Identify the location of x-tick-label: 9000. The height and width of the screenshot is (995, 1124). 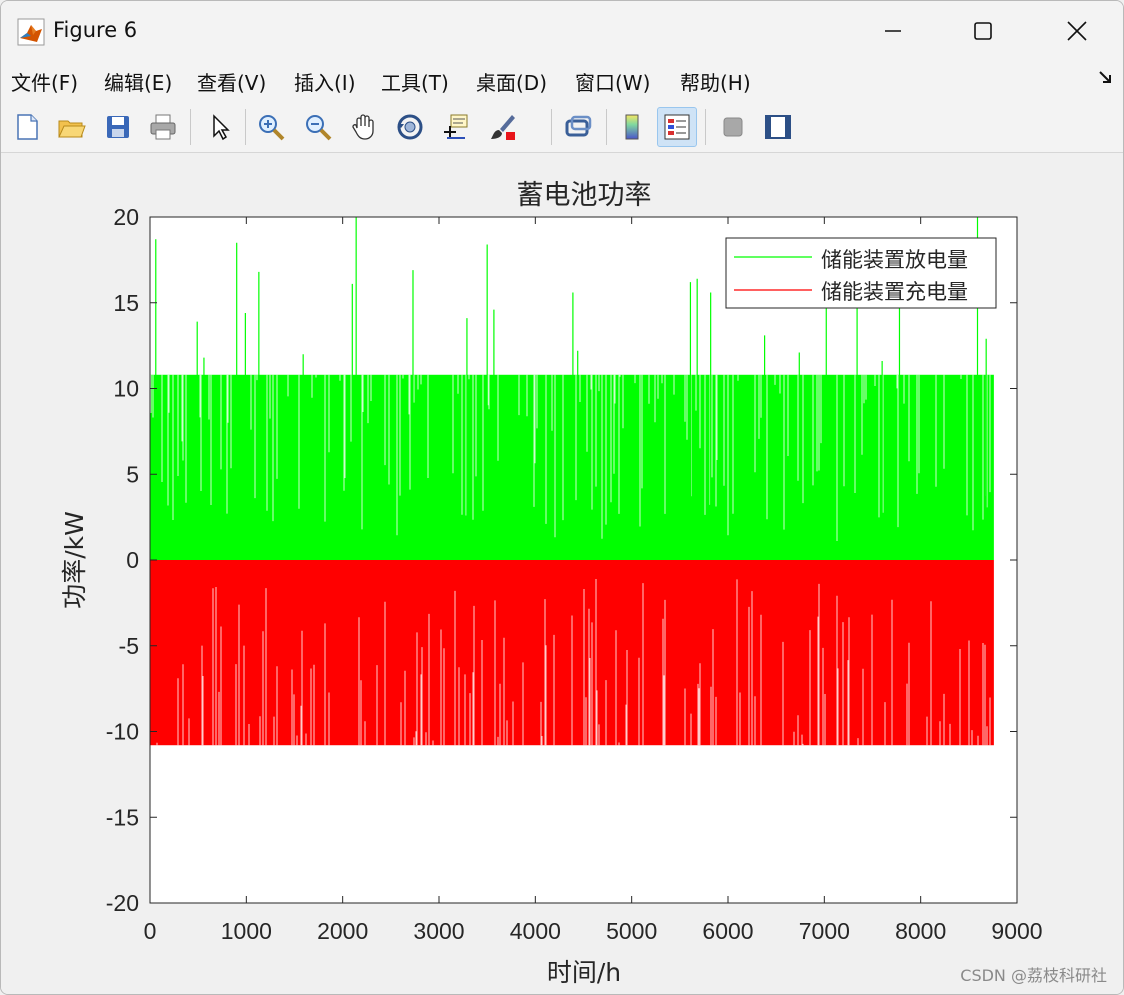
(1016, 931).